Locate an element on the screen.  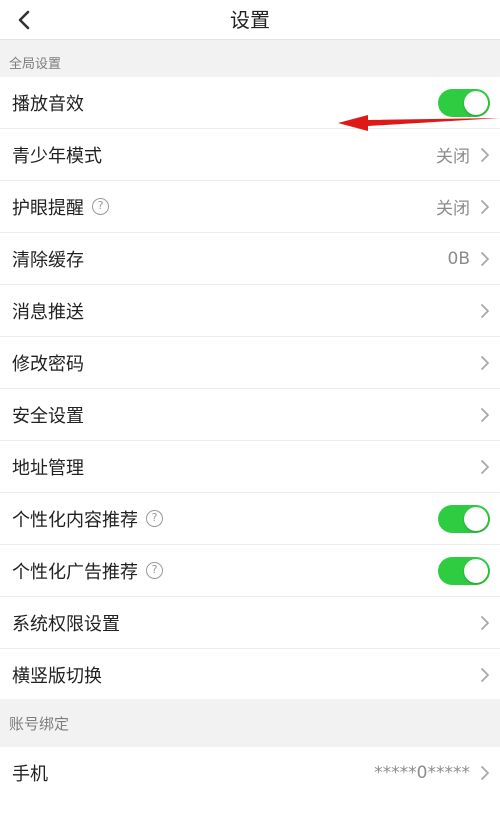
row-label: 安全设置 is located at coordinates (48, 416).